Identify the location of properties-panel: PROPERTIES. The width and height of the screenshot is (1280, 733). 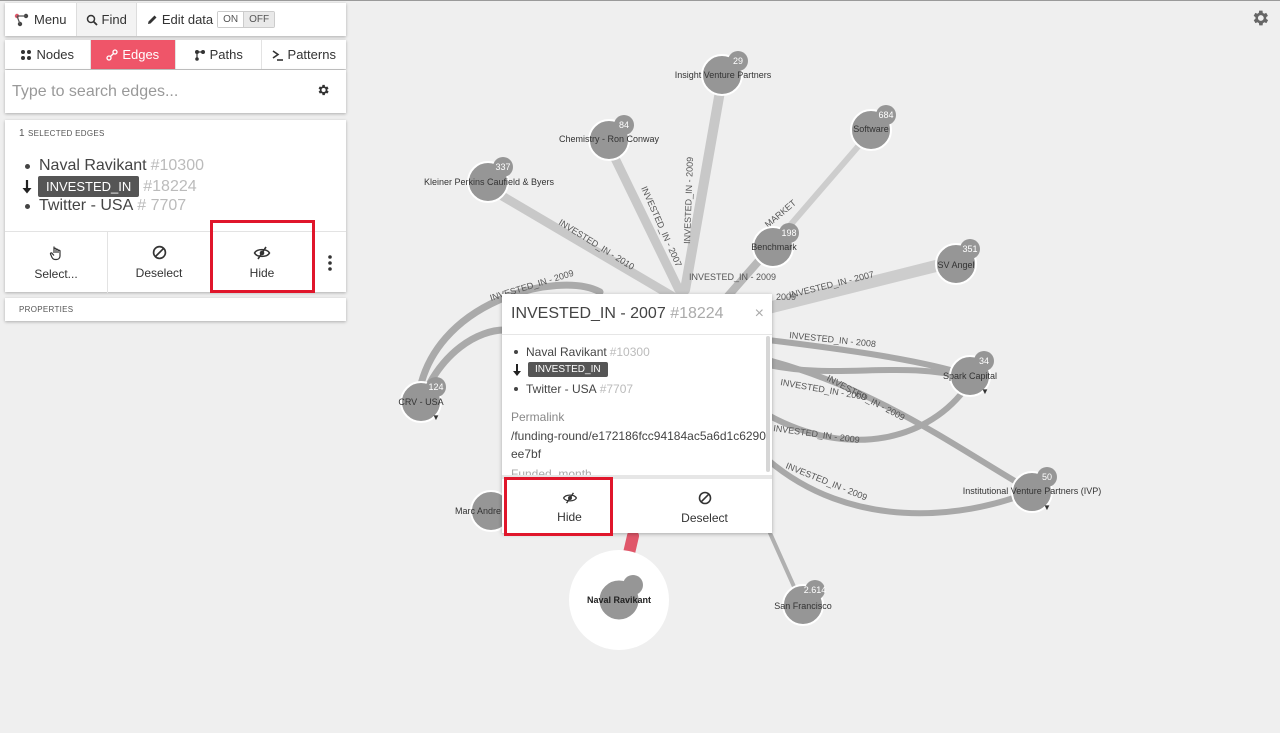
(175, 309).